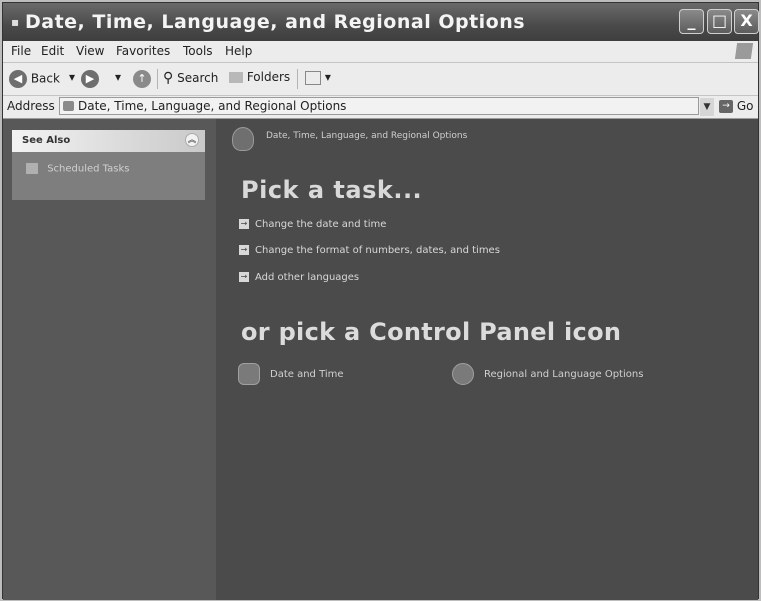 Image resolution: width=761 pixels, height=601 pixels. I want to click on views-button: ▾, so click(318, 77).